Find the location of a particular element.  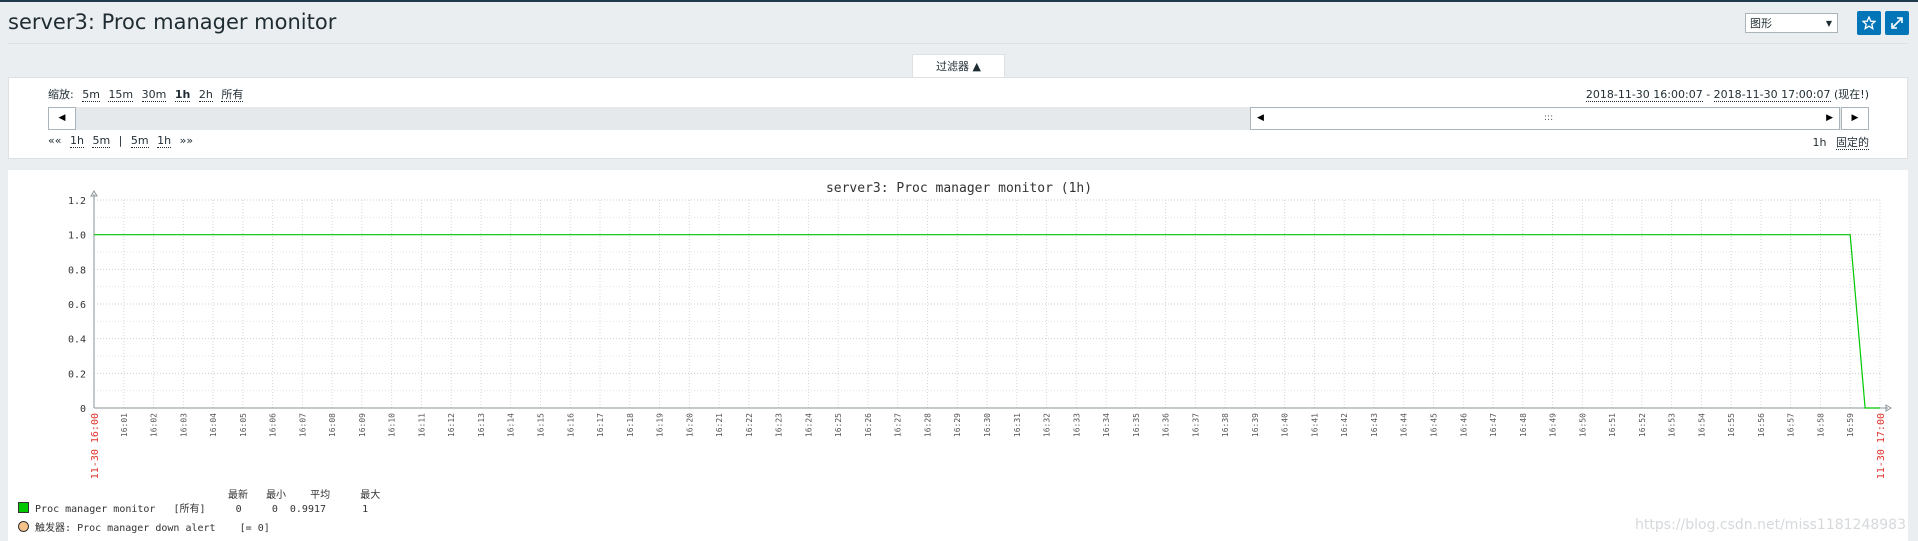

x-tick-label: 16:38 is located at coordinates (1225, 425).